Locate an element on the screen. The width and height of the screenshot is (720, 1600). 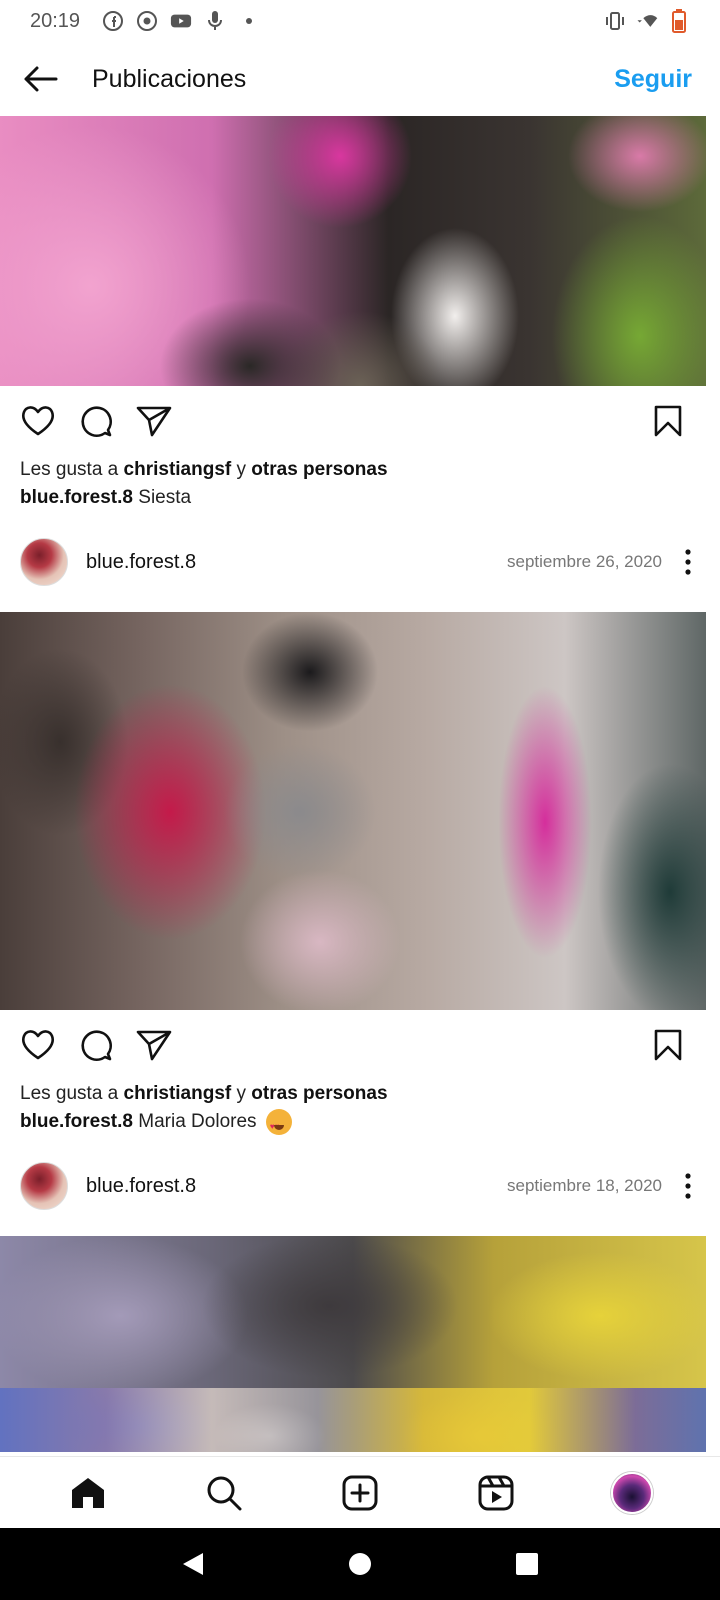
home-icon is located at coordinates (88, 1492).